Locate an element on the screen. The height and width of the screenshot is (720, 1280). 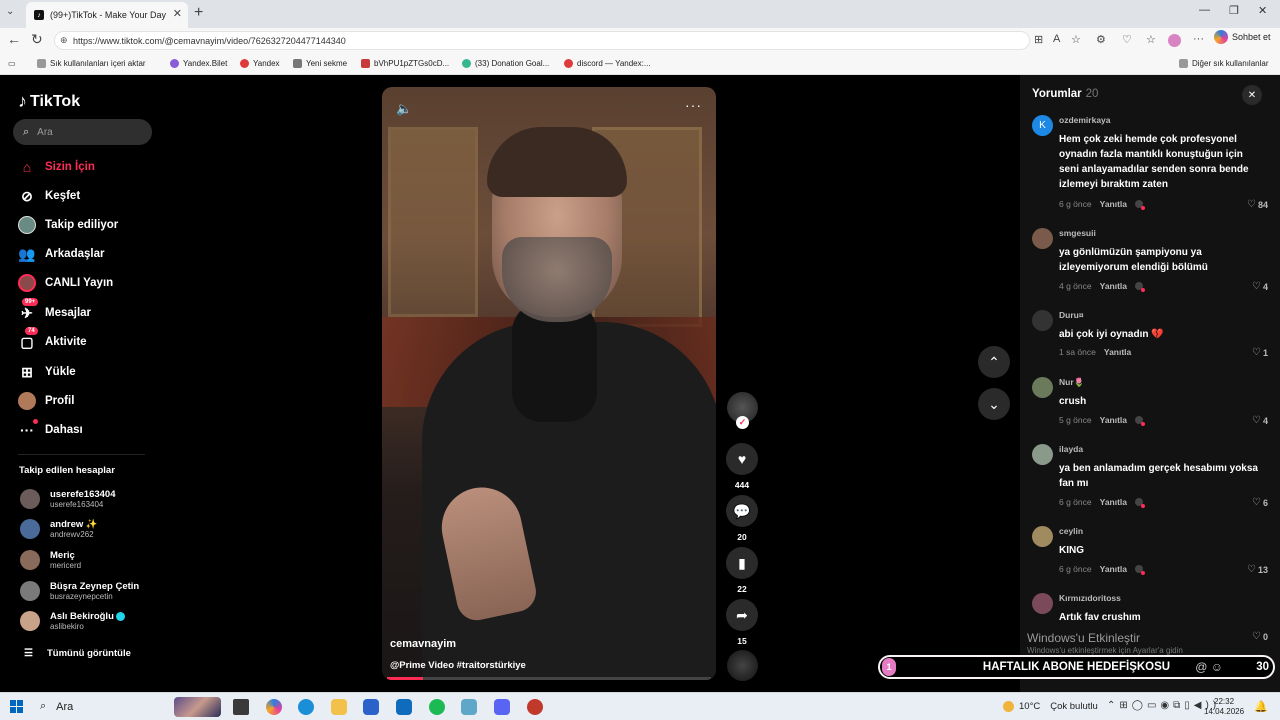
spotify-icon is located at coordinates (437, 707).